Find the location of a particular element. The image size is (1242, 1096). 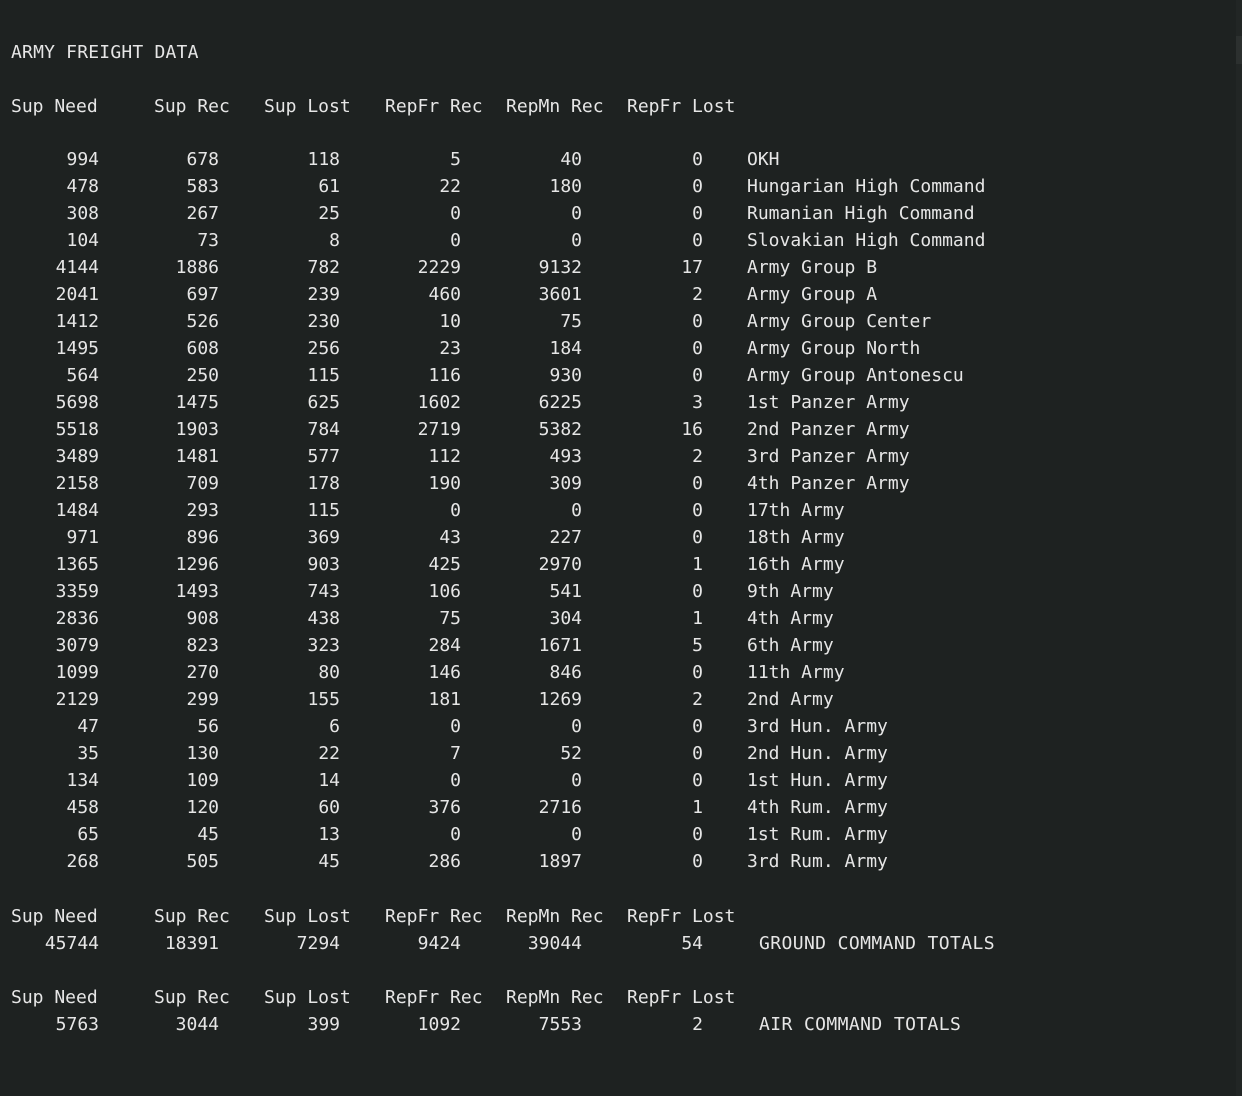

cell-command-name: Army Group A is located at coordinates (812, 294).